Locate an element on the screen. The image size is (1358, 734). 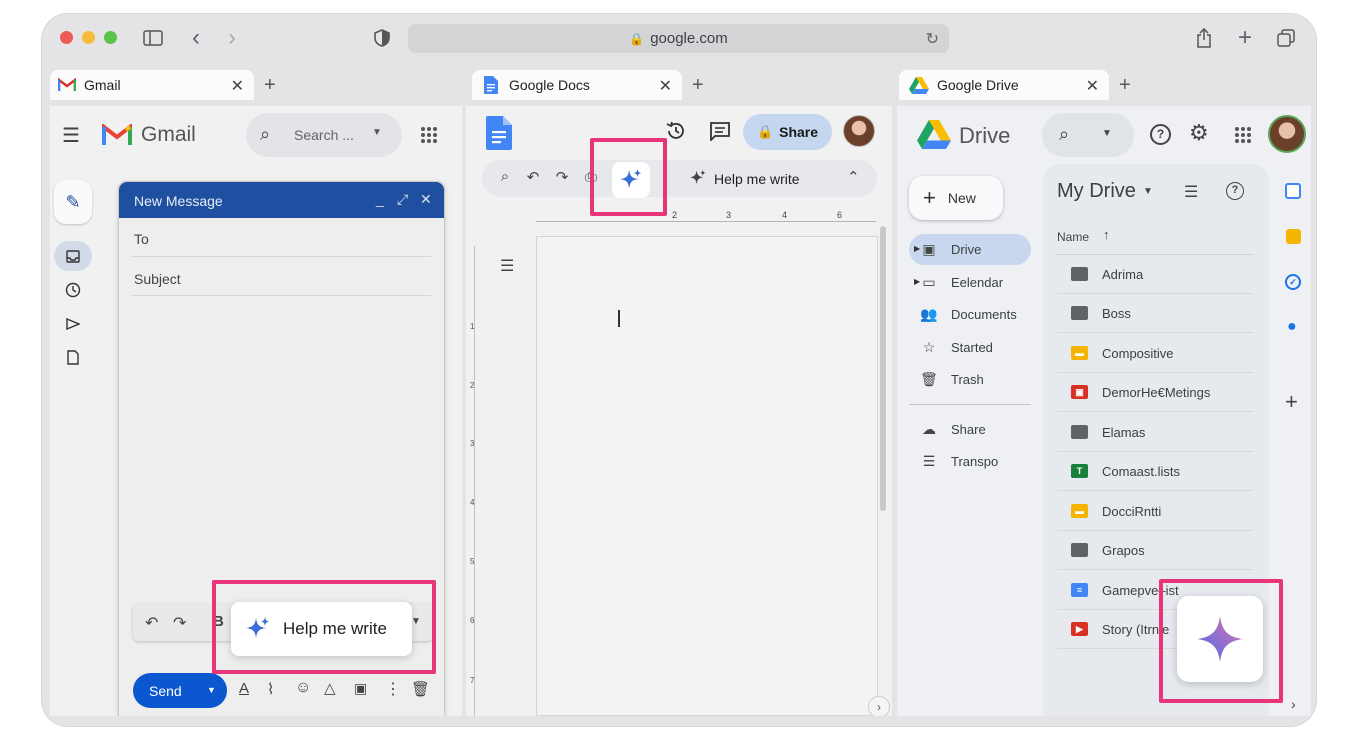
nav-item-drive: ▣ Drive is located at coordinates (950, 249).